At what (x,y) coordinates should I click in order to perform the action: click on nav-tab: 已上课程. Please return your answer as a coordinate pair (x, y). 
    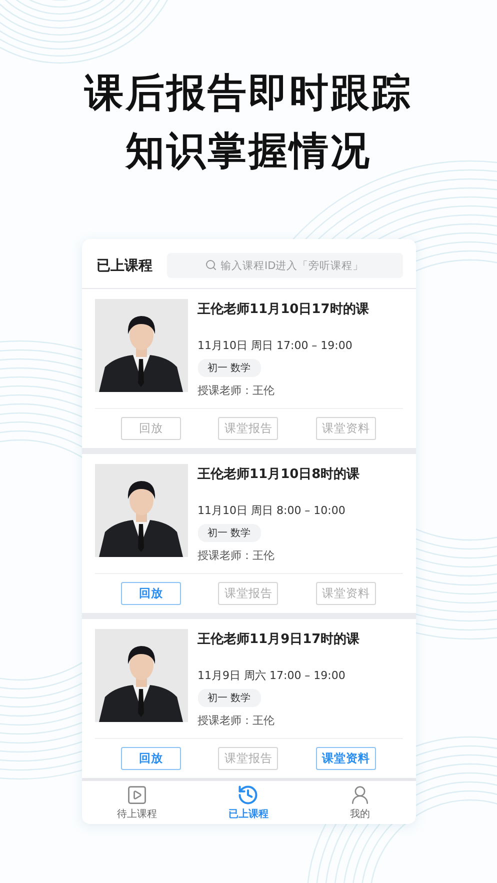
    Looking at the image, I should click on (248, 802).